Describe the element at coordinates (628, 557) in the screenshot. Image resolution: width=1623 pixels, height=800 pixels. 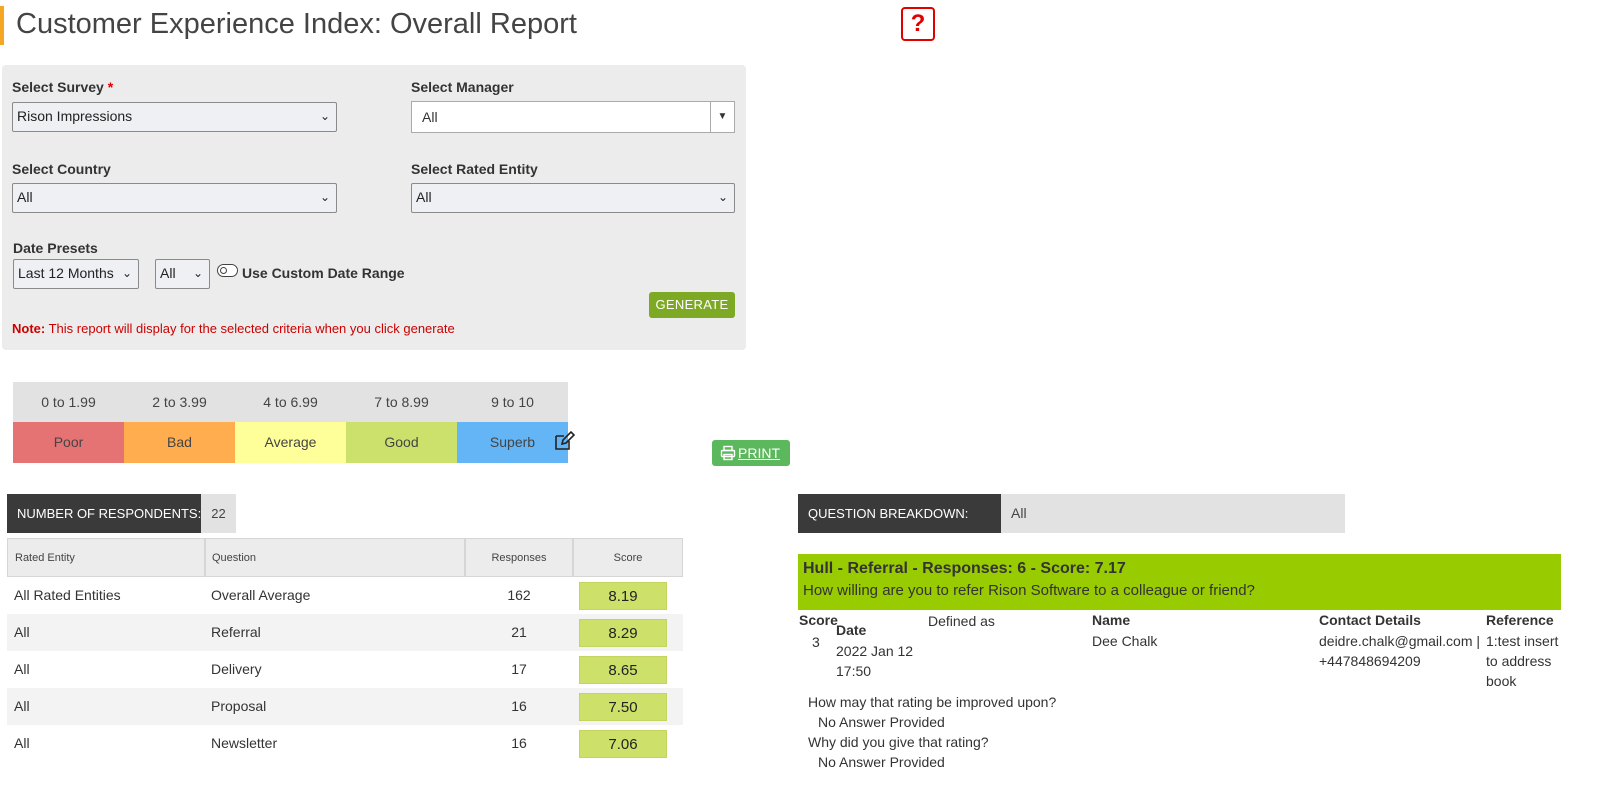
I see `column-header-score: Score` at that location.